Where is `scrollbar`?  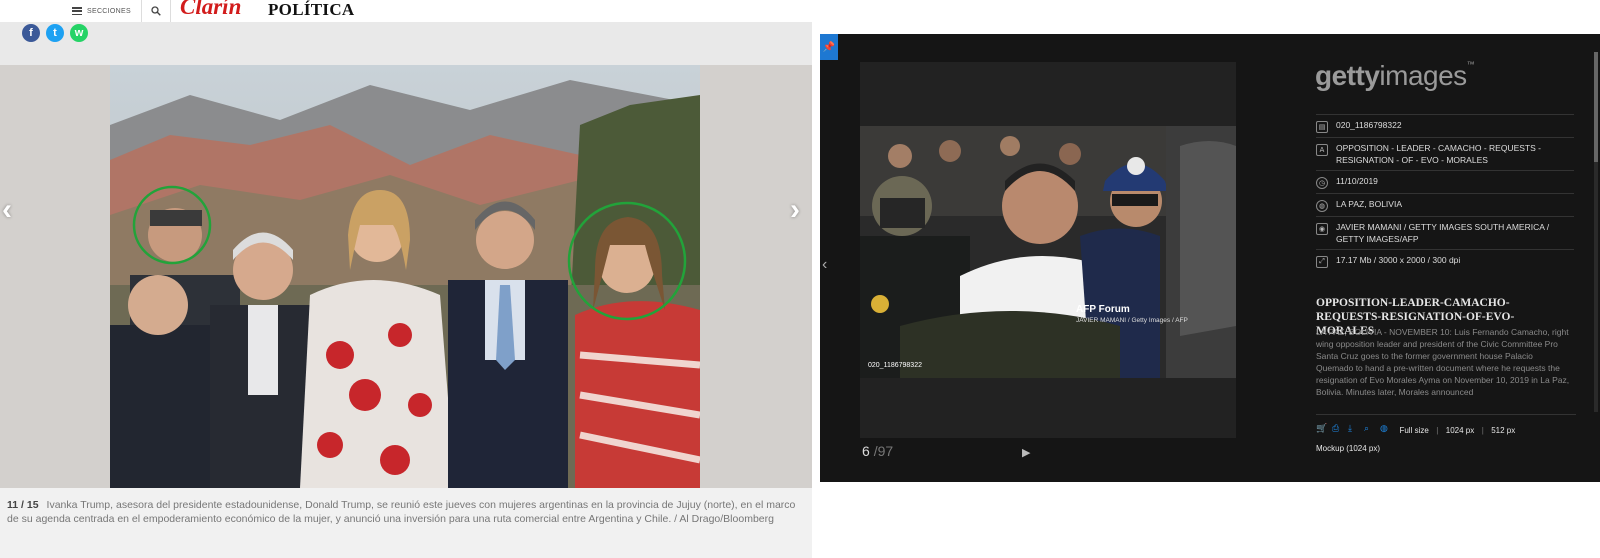 scrollbar is located at coordinates (1596, 232).